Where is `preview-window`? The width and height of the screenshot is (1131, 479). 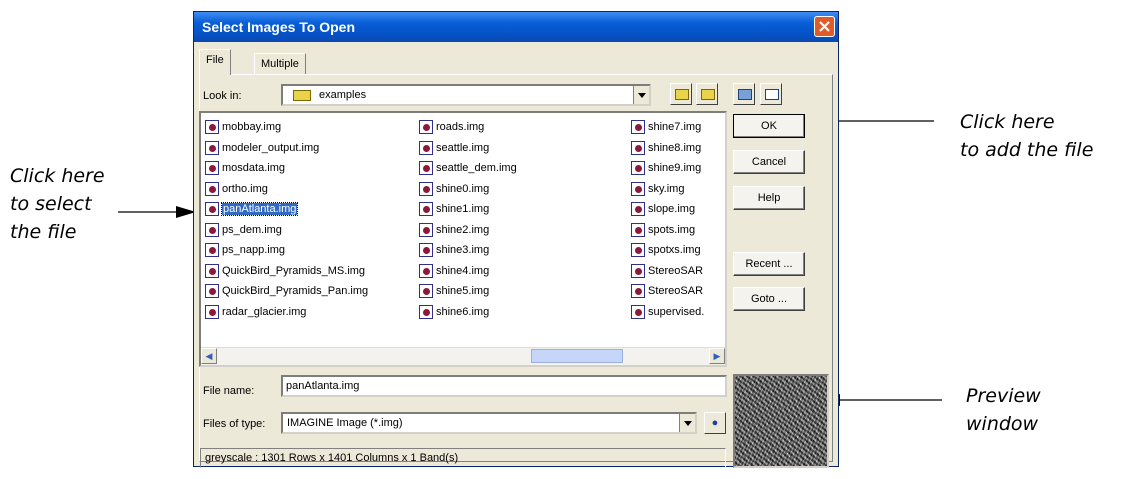 preview-window is located at coordinates (781, 421).